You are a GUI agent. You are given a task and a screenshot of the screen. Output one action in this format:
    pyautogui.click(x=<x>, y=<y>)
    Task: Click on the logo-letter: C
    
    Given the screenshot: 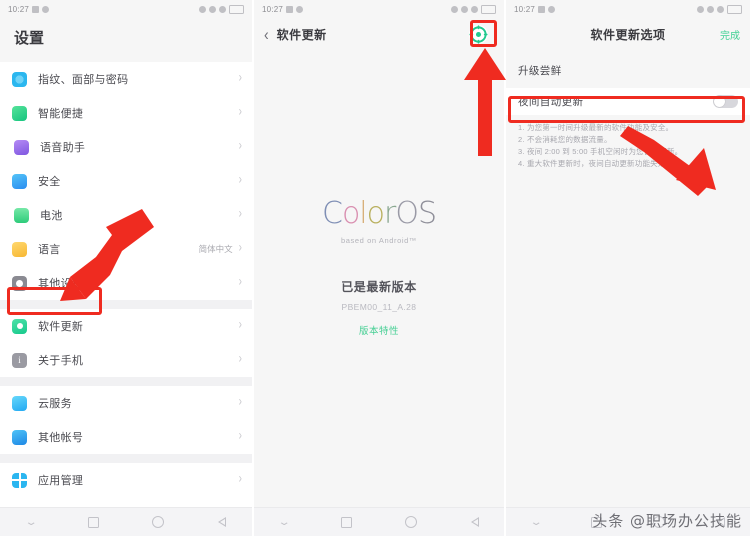 What is the action you would take?
    pyautogui.click(x=332, y=213)
    